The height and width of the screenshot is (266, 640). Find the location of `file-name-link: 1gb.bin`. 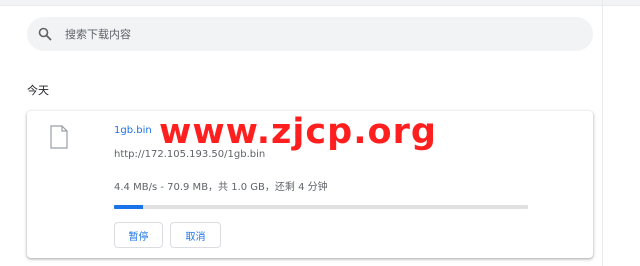

file-name-link: 1gb.bin is located at coordinates (133, 130).